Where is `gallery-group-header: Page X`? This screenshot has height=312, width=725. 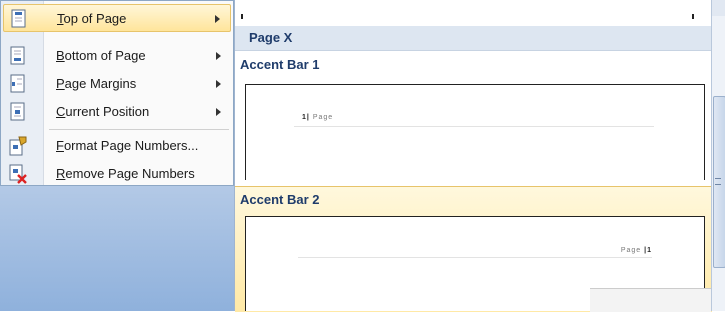
gallery-group-header: Page X is located at coordinates (473, 38).